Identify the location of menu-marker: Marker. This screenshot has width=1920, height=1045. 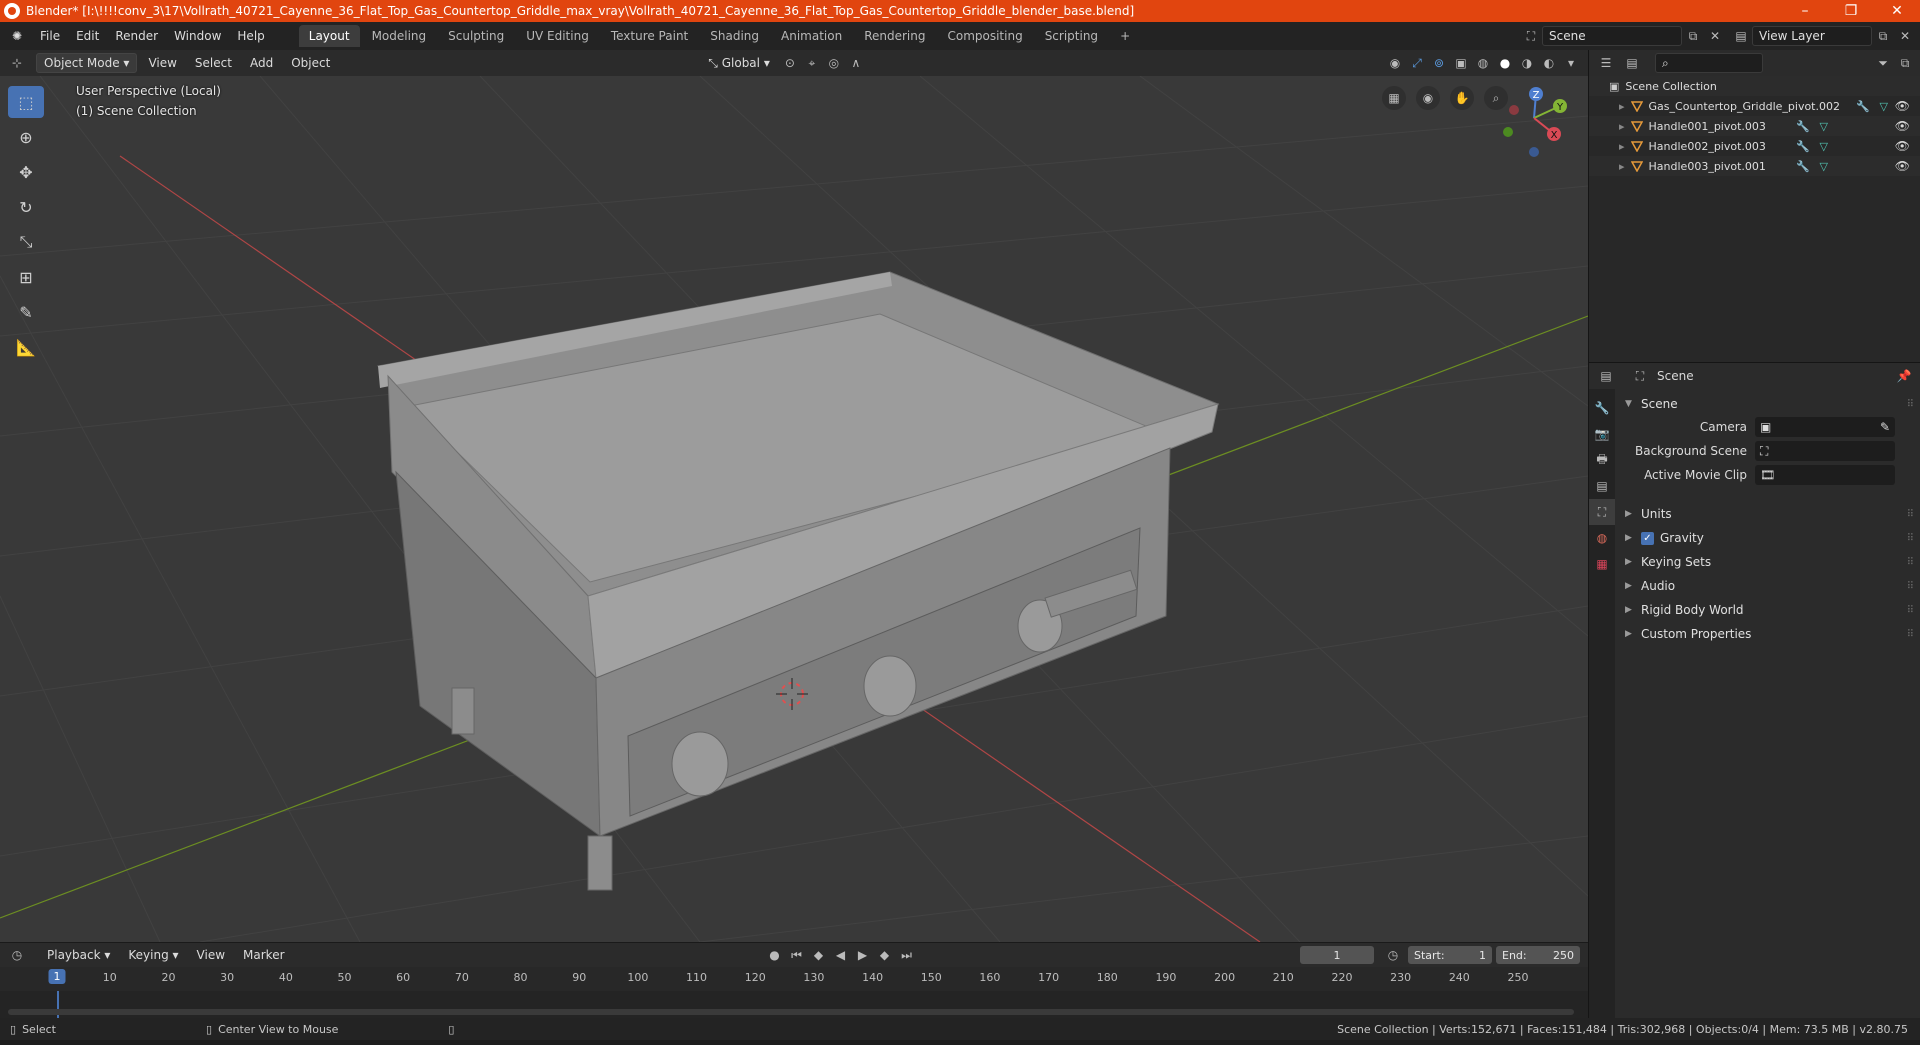
(263, 955).